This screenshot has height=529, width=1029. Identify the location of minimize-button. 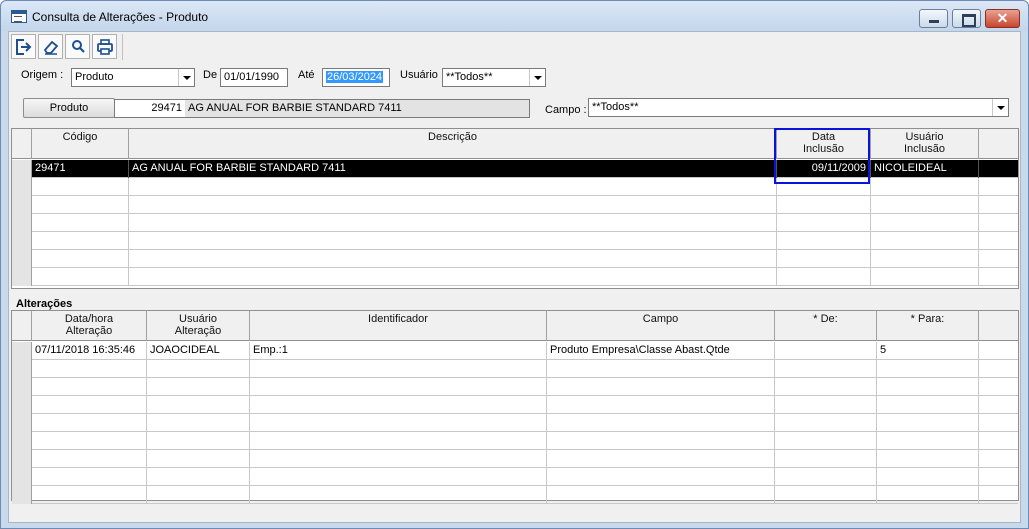
(933, 18).